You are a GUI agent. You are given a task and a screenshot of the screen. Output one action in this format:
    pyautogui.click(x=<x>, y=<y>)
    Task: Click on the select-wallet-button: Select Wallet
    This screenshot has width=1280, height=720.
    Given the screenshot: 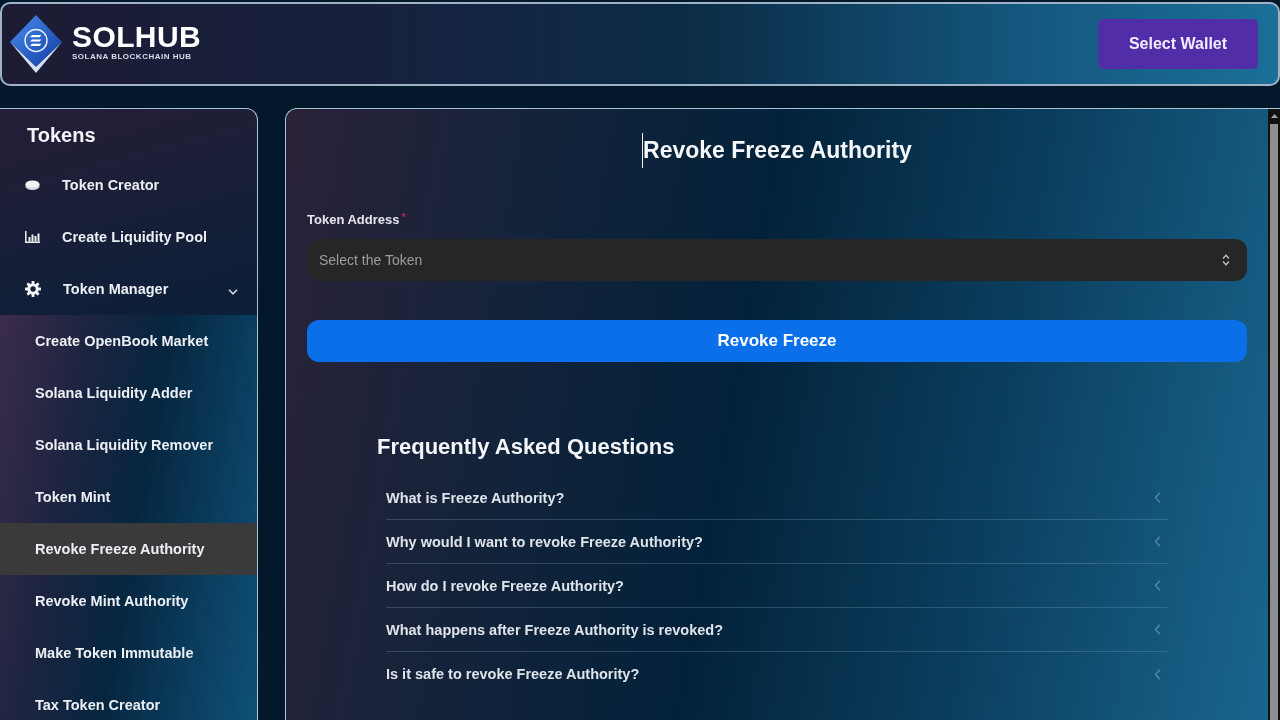 What is the action you would take?
    pyautogui.click(x=1178, y=44)
    